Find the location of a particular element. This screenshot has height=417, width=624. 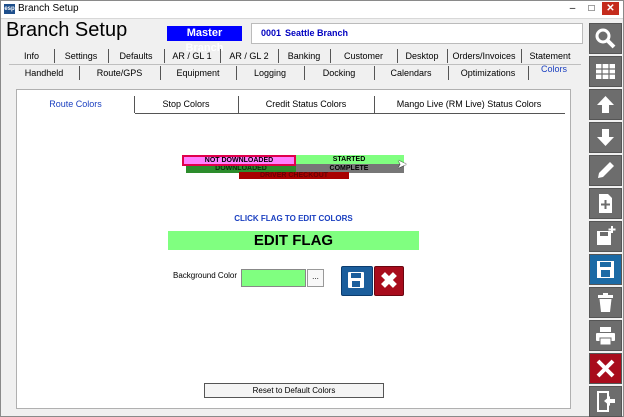

flag-driver-checkout: DRIVER CHECKOUT is located at coordinates (294, 175).